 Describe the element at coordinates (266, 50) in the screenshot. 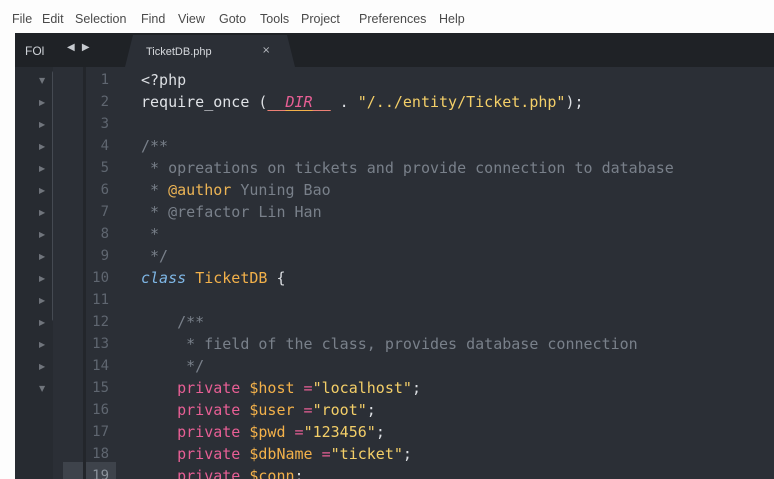

I see `close-icon: ×` at that location.